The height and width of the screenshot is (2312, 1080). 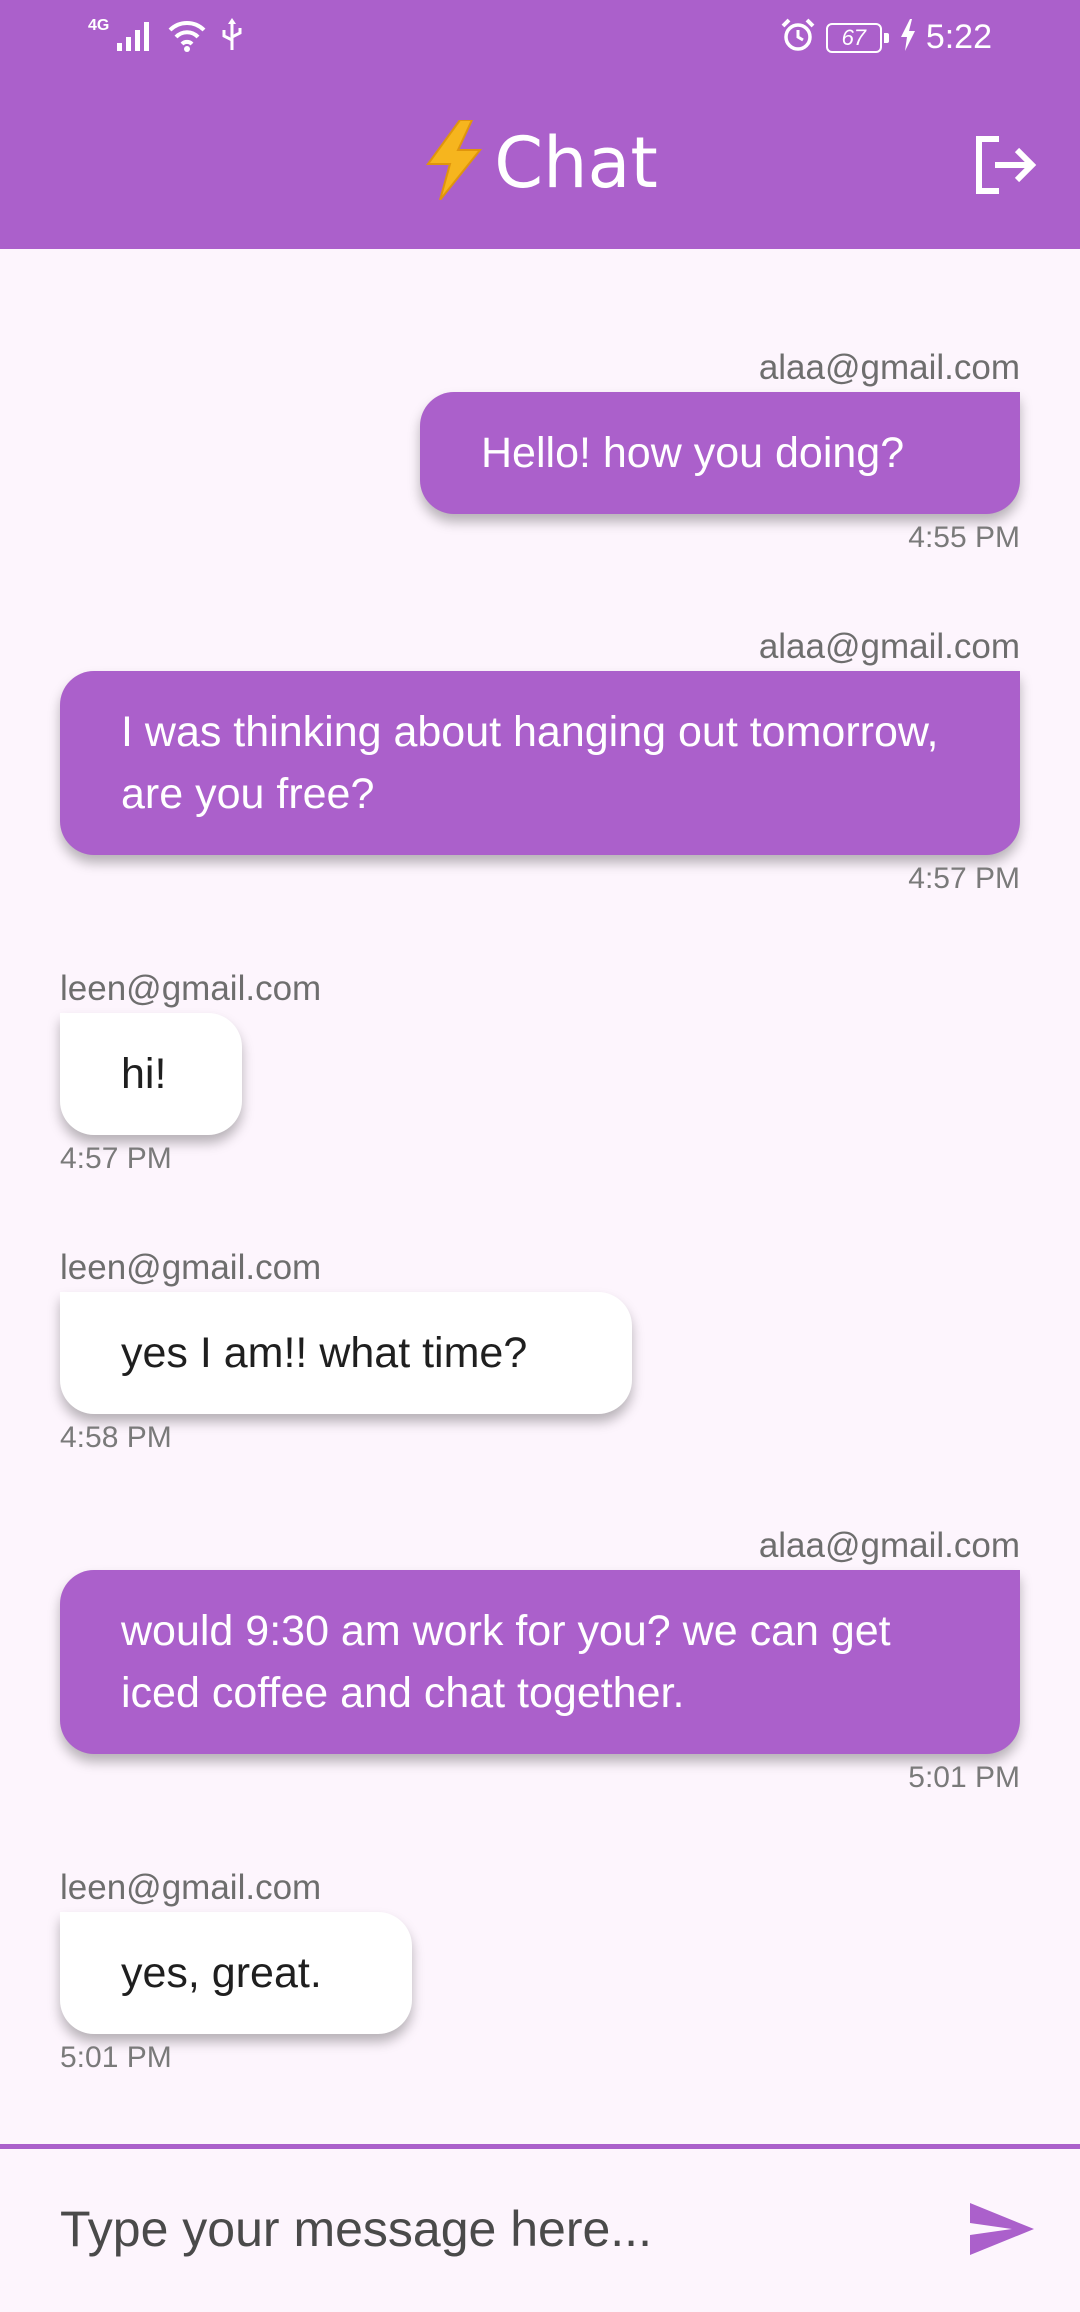 What do you see at coordinates (540, 1972) in the screenshot?
I see `message-item: leen@gmail.com yes, great. 5:01 PM` at bounding box center [540, 1972].